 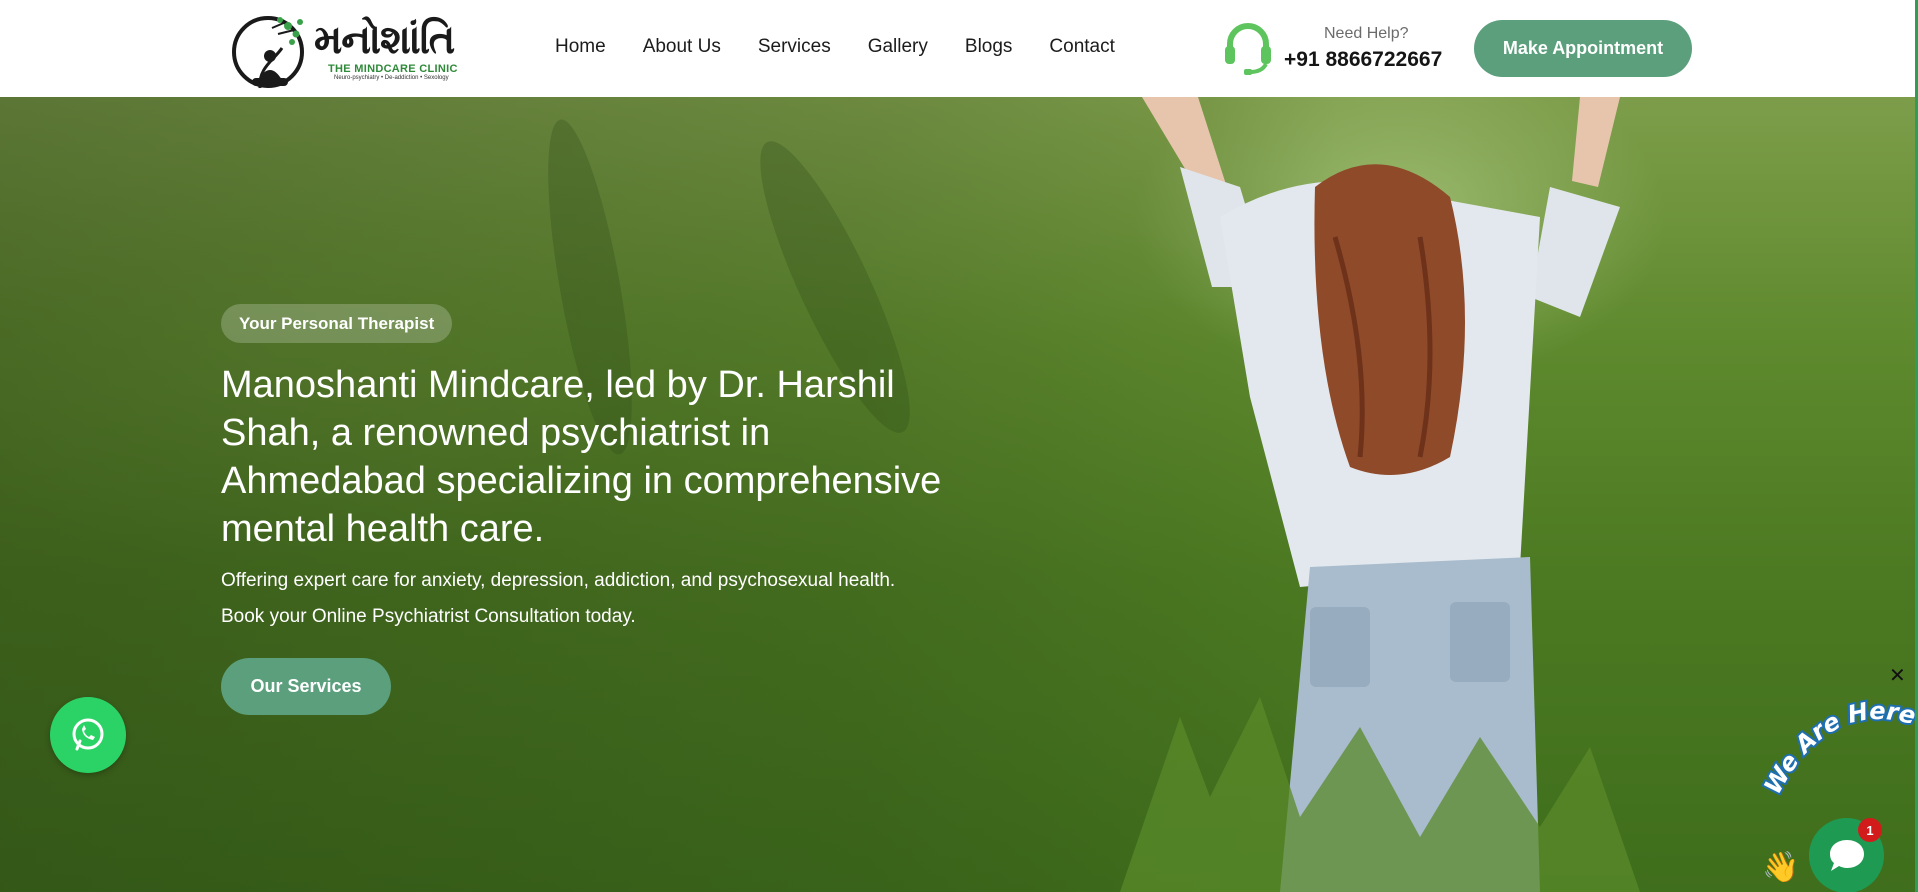 I want to click on we-are-here-banner: We Are Here!, so click(x=1838, y=743).